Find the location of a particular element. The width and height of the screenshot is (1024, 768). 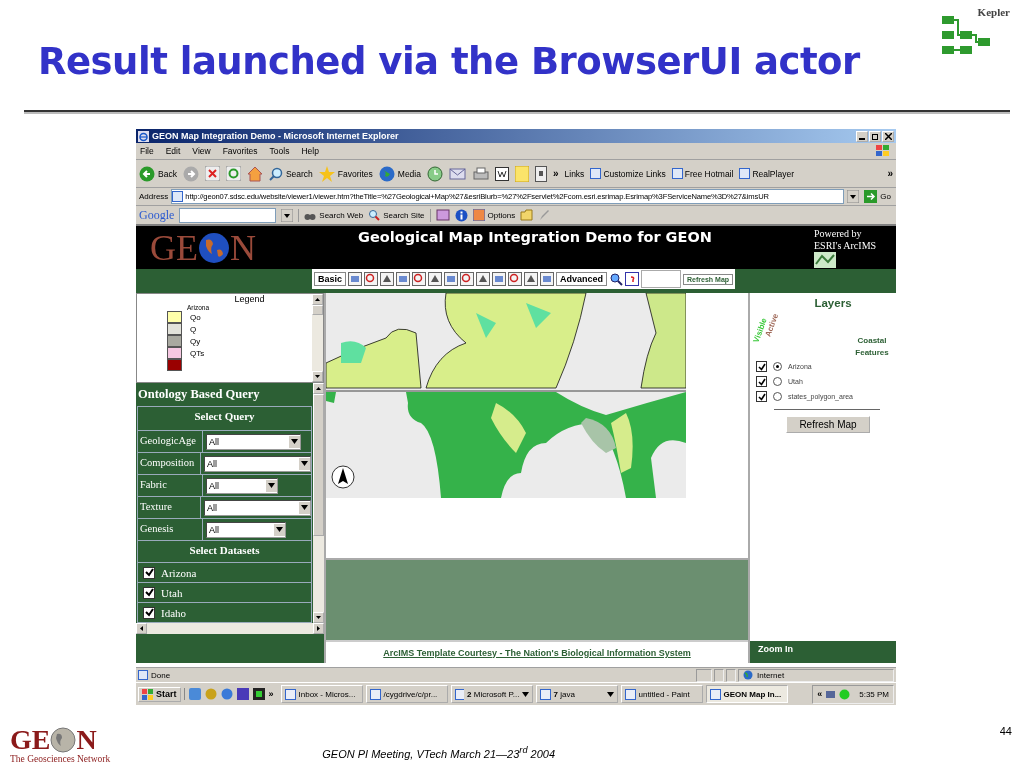

back-button: Back is located at coordinates (158, 173).